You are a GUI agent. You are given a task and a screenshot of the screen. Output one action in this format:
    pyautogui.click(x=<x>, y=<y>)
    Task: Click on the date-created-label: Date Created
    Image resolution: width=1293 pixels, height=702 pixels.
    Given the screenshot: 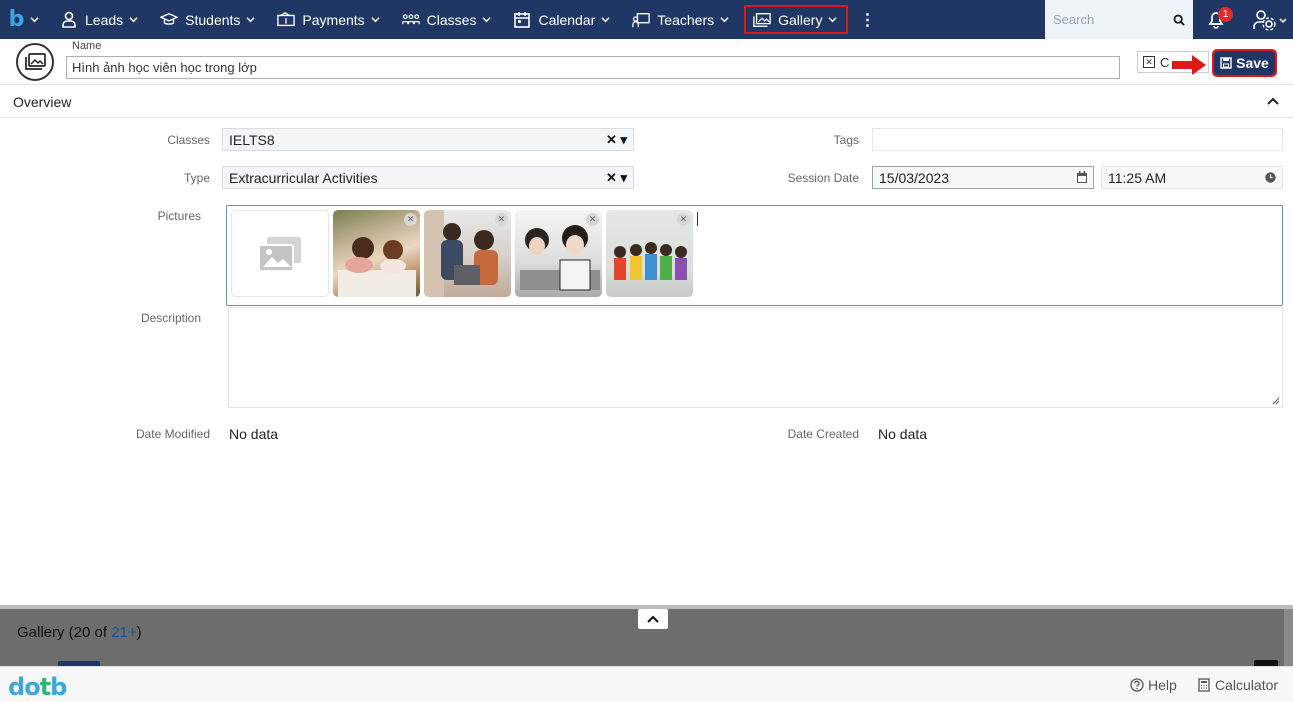 What is the action you would take?
    pyautogui.click(x=823, y=434)
    